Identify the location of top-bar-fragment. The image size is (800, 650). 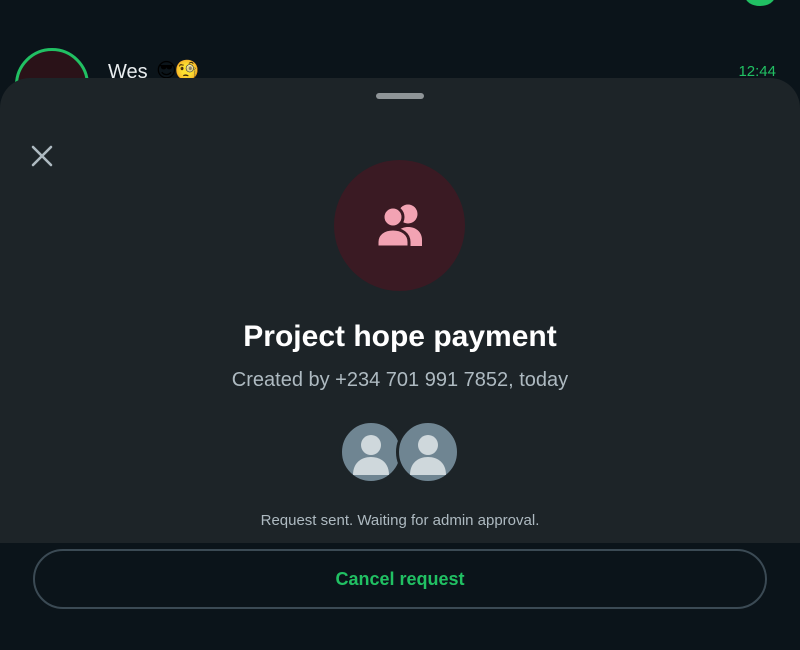
(400, 5).